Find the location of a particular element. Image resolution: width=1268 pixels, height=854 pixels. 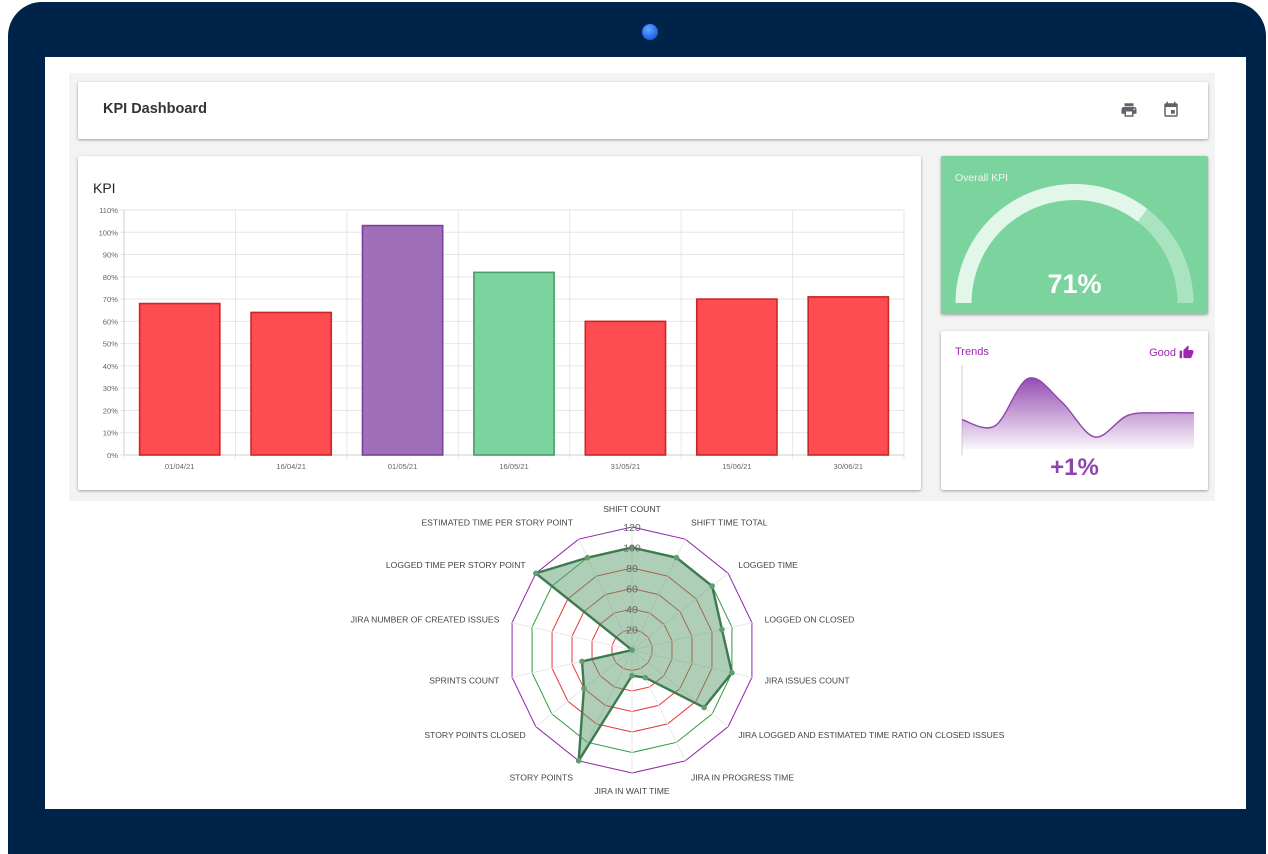

camera-icon is located at coordinates (650, 32).